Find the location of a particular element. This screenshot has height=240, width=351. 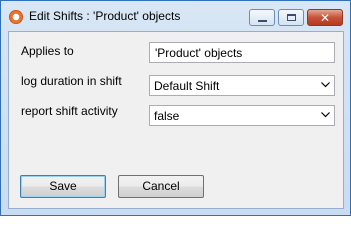

log-duration-label: log duration in shift is located at coordinates (71, 81).